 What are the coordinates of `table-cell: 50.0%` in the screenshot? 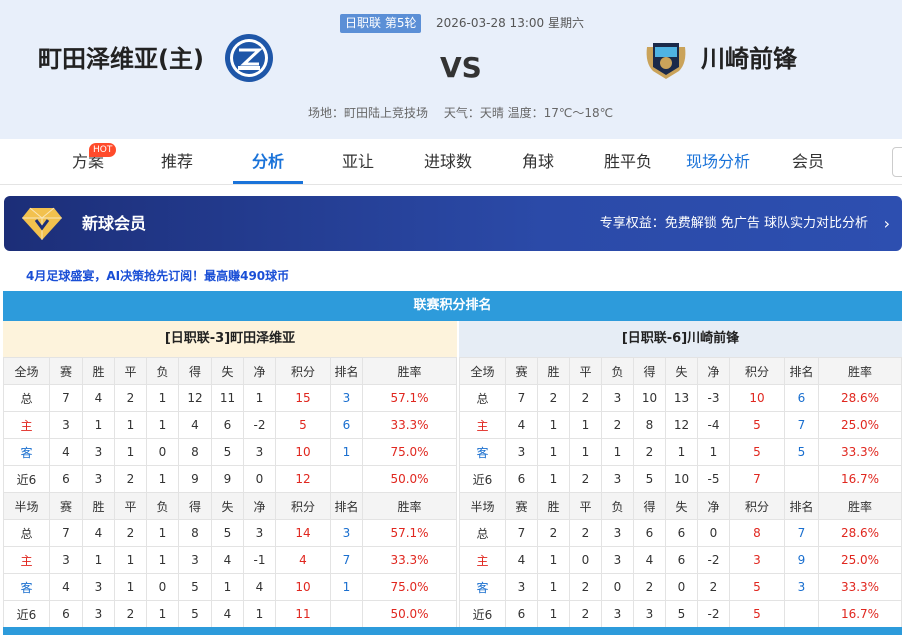 It's located at (409, 614).